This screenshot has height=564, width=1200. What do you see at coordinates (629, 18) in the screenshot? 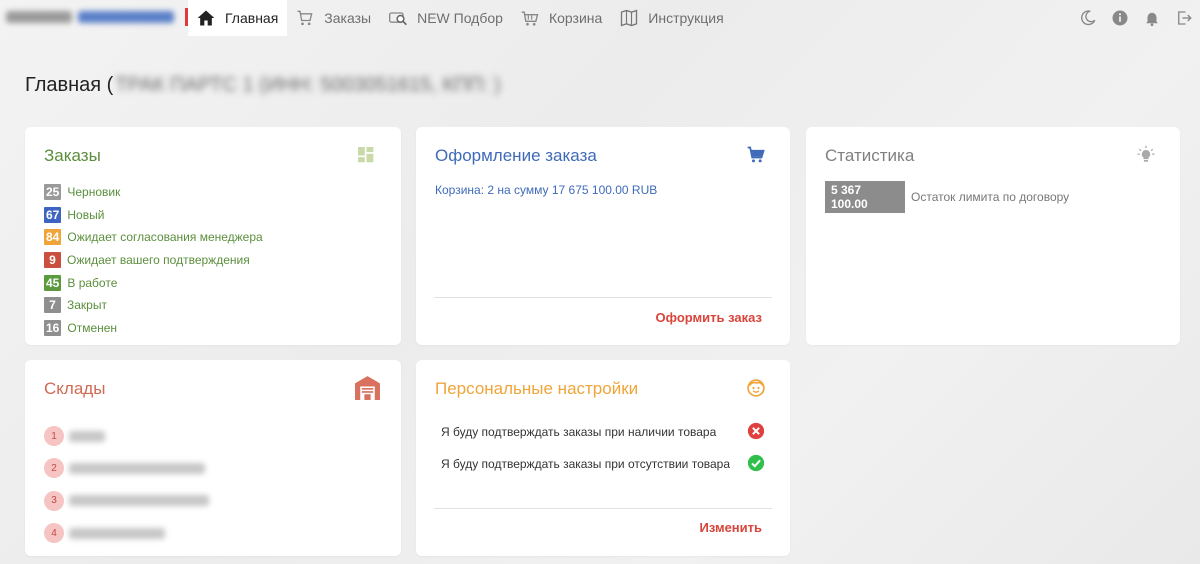
I see `book-icon` at bounding box center [629, 18].